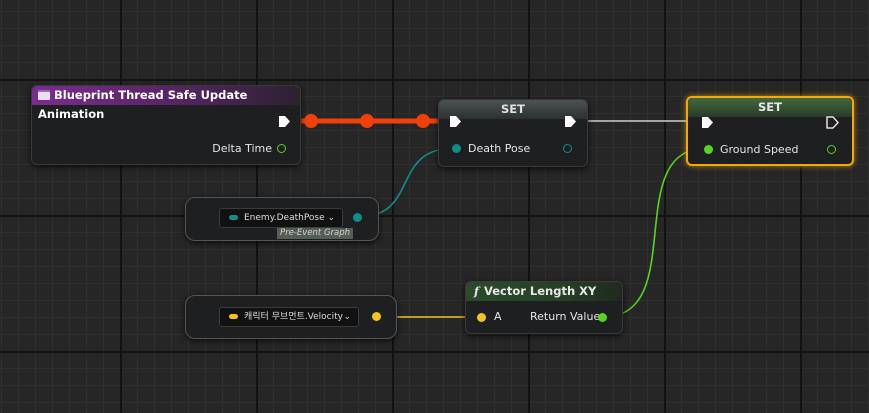 Image resolution: width=869 pixels, height=413 pixels. I want to click on set-ground-speed-header: SET, so click(770, 107).